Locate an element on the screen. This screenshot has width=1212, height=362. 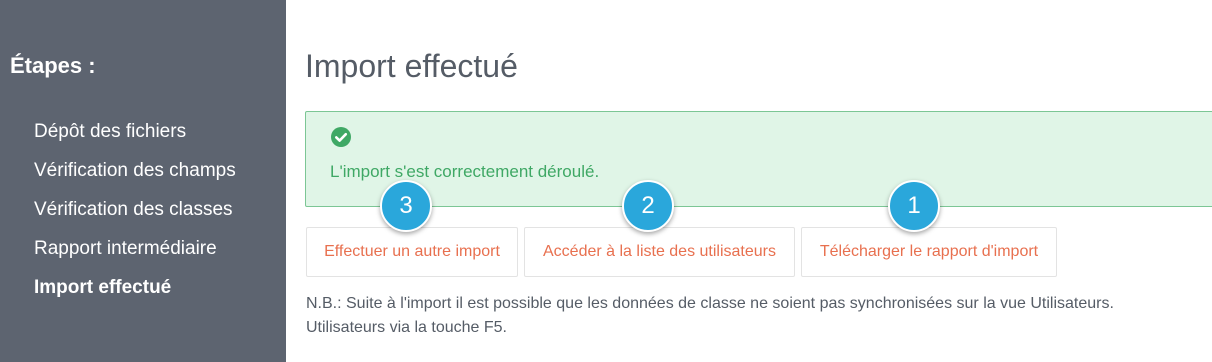
success-message: L'import s'est correctement déroulé. is located at coordinates (465, 171).